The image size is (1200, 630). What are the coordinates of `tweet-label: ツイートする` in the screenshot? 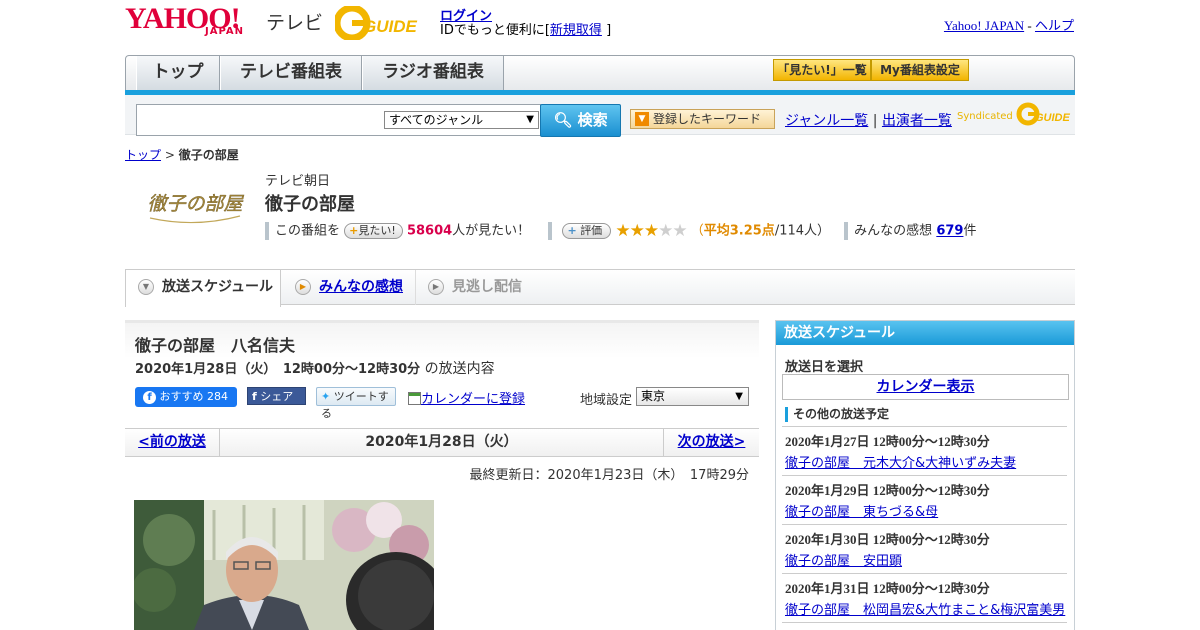 It's located at (355, 405).